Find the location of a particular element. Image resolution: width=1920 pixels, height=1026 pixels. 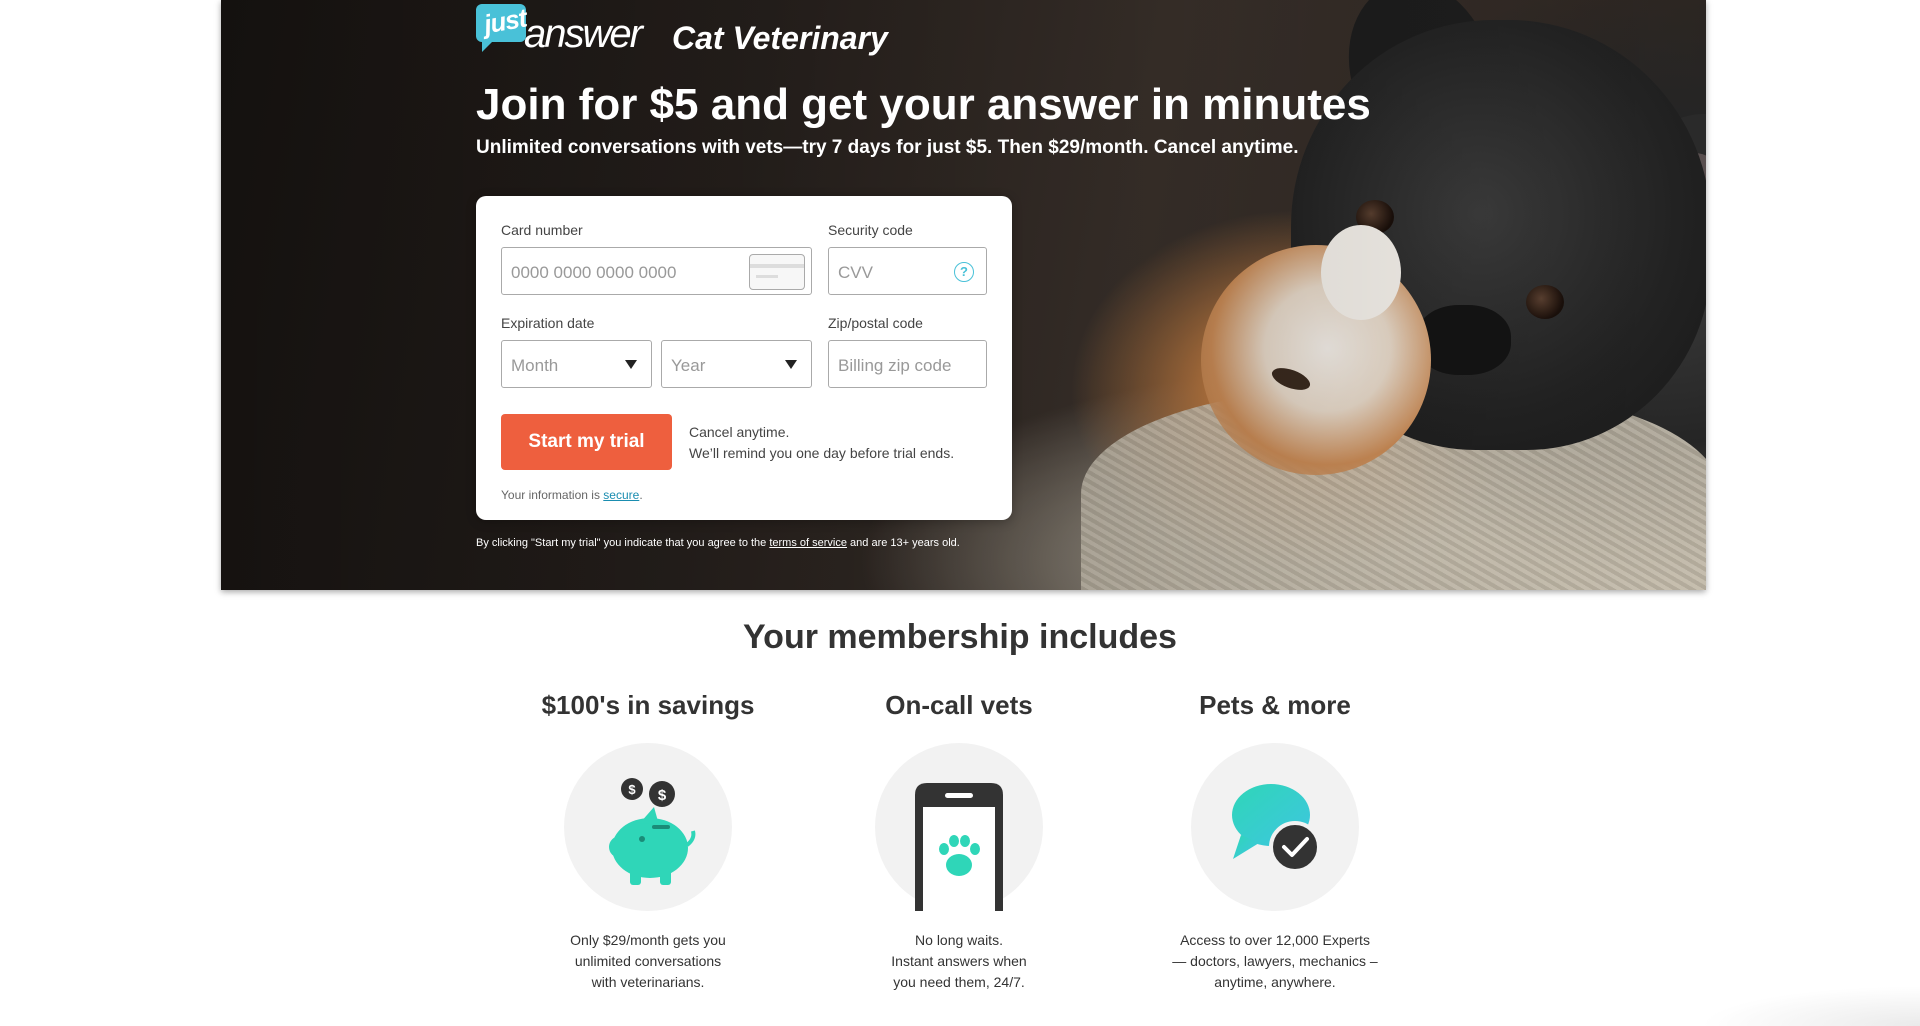

phone-paw-icon is located at coordinates (959, 847).